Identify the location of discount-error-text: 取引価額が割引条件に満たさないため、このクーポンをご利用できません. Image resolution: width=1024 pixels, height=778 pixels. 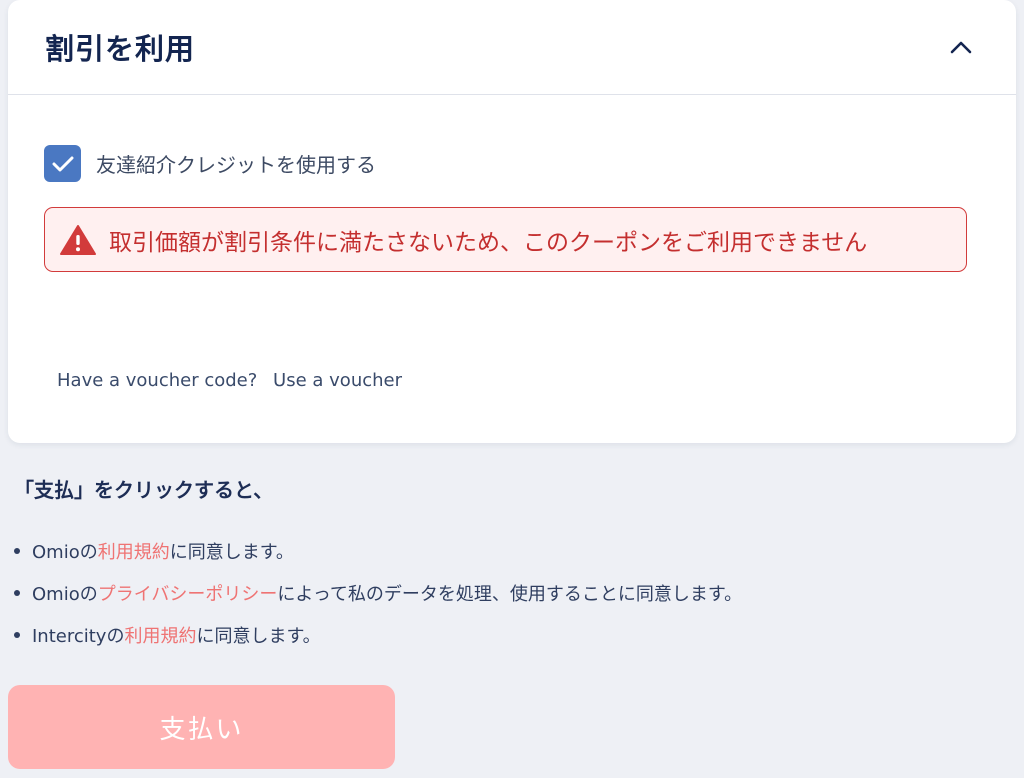
(488, 242).